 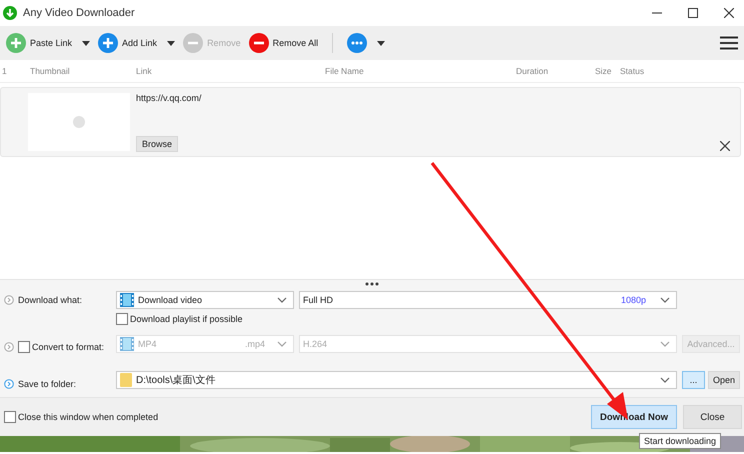 I want to click on dropdown: D:\tools\桌面\文件, so click(x=396, y=380).